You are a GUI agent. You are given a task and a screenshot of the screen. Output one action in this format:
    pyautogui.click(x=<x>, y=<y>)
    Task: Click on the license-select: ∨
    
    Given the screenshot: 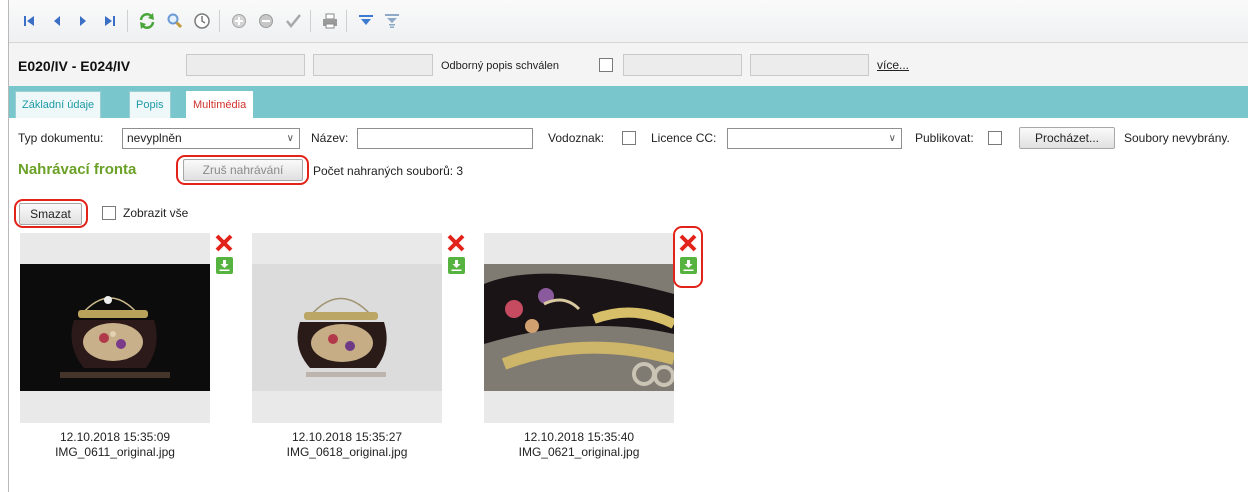 What is the action you would take?
    pyautogui.click(x=814, y=138)
    